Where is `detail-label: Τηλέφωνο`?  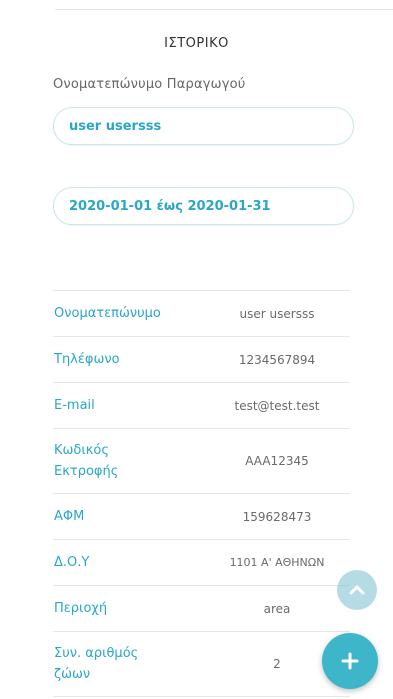 detail-label: Τηλέφωνο is located at coordinates (128, 359).